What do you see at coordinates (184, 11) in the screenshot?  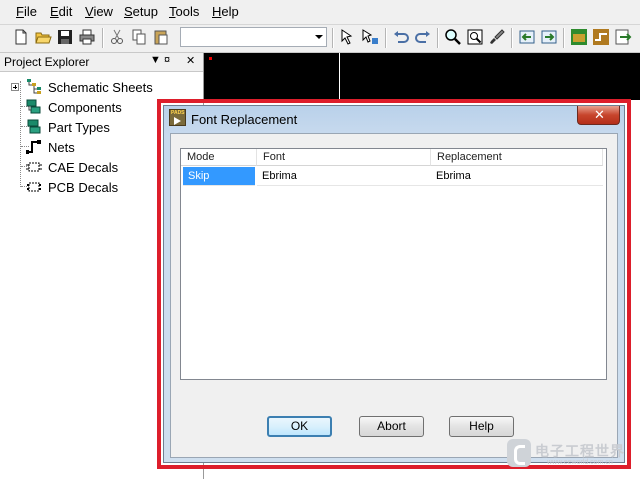 I see `menu-tools: Tools` at bounding box center [184, 11].